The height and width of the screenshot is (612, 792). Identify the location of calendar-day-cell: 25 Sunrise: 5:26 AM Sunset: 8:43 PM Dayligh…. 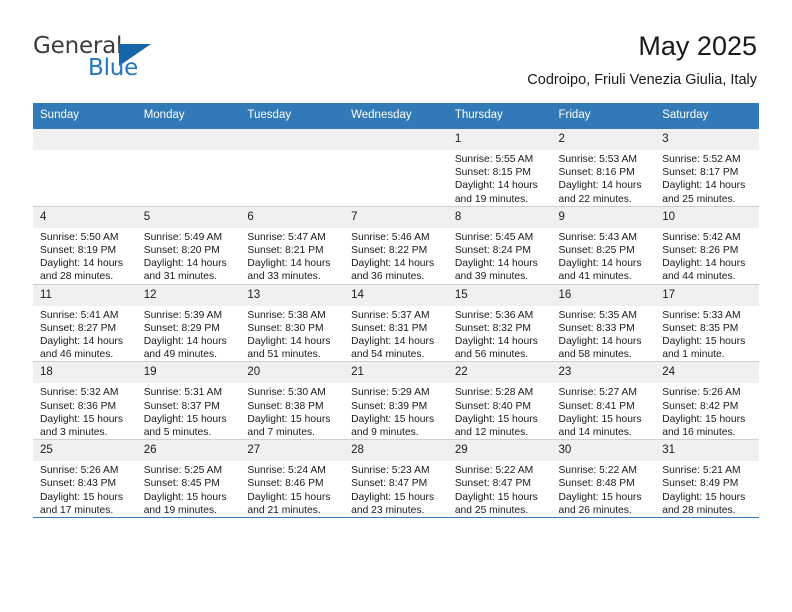
(85, 479).